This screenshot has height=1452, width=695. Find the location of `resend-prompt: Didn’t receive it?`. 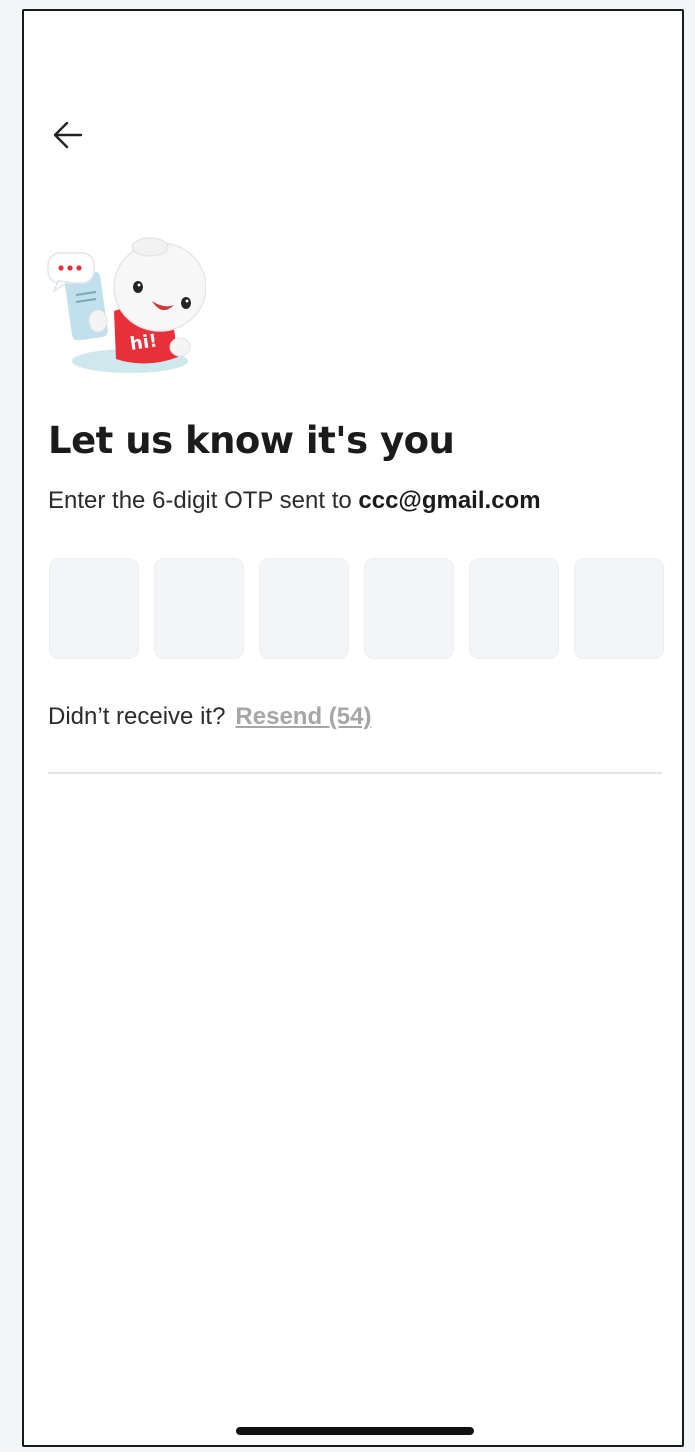

resend-prompt: Didn’t receive it? is located at coordinates (137, 716).